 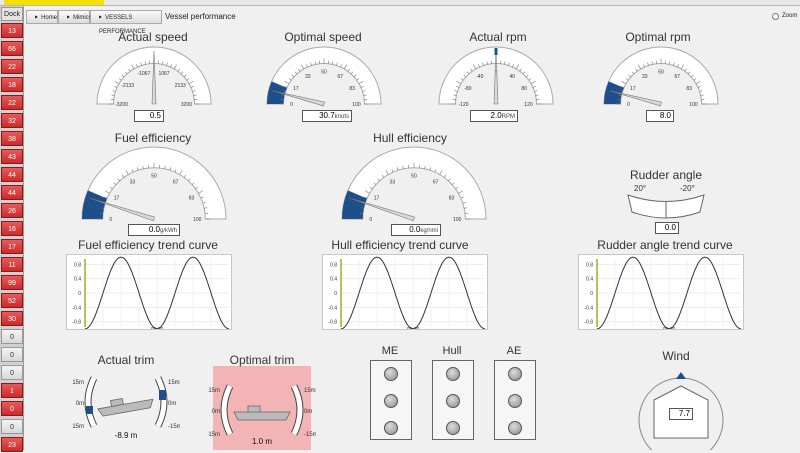 I want to click on top-tab, so click(x=54, y=2).